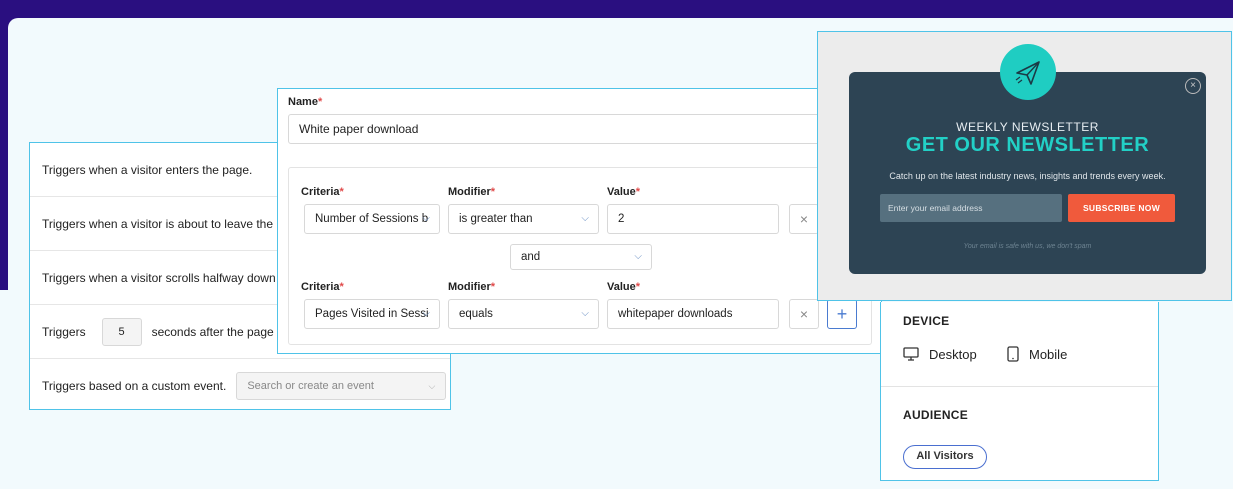  What do you see at coordinates (583, 129) in the screenshot?
I see `name-input: White paper download` at bounding box center [583, 129].